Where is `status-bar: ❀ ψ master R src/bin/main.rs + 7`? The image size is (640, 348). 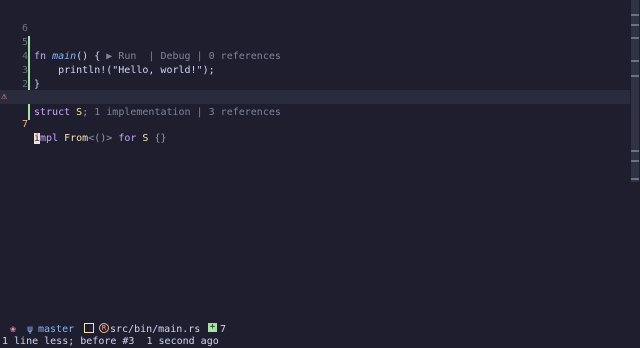
status-bar: ❀ ψ master R src/bin/main.rs + 7 is located at coordinates (118, 329).